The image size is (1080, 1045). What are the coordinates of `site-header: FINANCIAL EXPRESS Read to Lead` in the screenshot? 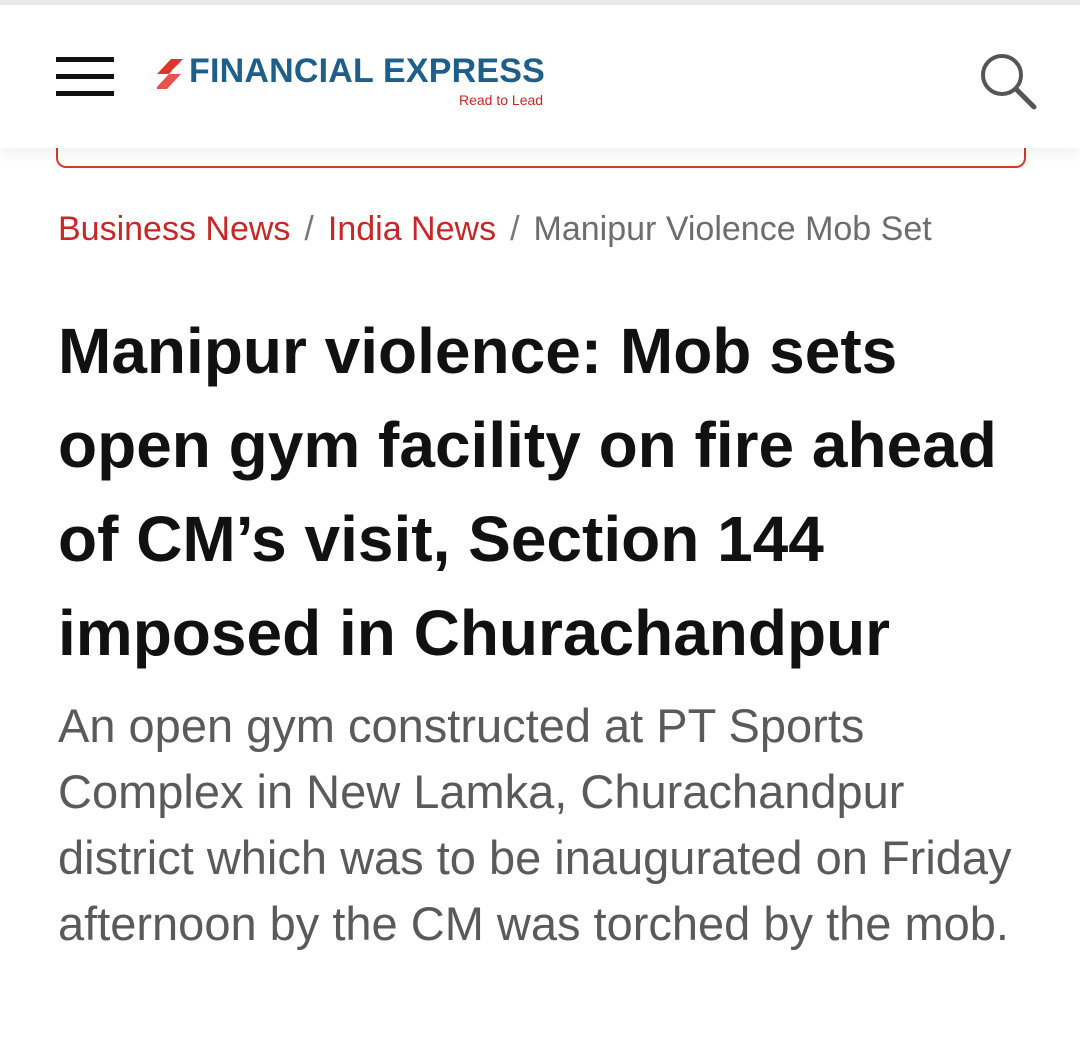 It's located at (540, 76).